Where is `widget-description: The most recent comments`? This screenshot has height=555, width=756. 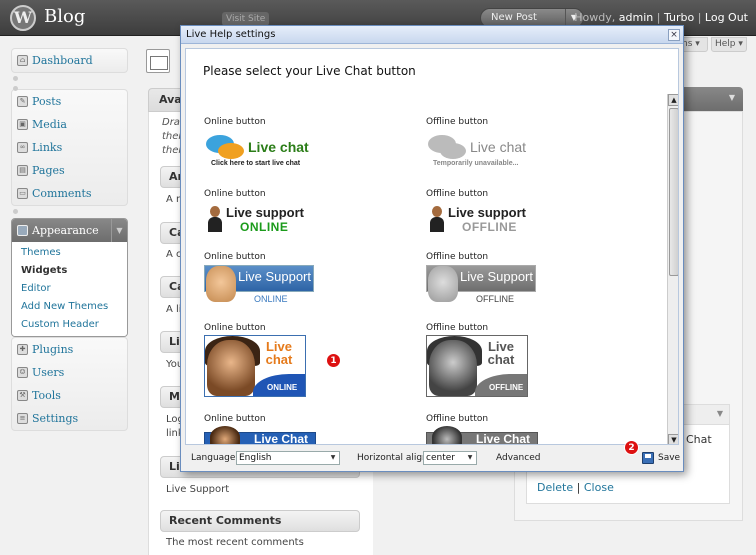 widget-description: The most recent comments is located at coordinates (235, 542).